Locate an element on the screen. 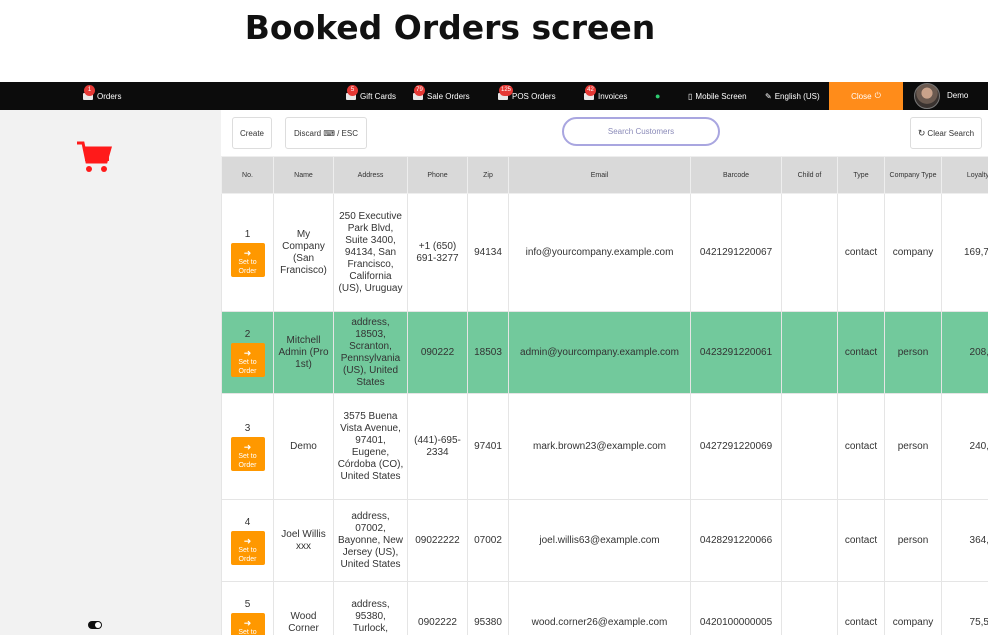  orders-tab: 1 Orders is located at coordinates (101, 96).